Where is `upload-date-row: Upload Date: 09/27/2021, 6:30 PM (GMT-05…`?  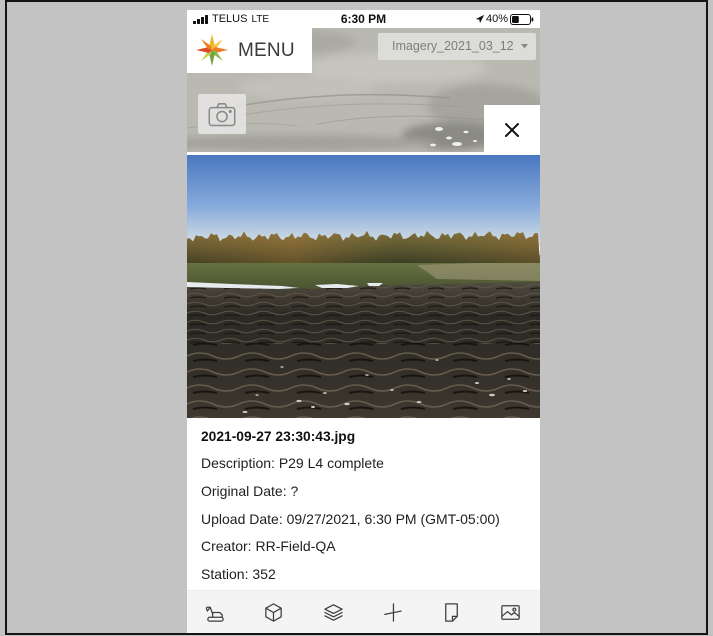
upload-date-row: Upload Date: 09/27/2021, 6:30 PM (GMT-05… is located at coordinates (350, 519).